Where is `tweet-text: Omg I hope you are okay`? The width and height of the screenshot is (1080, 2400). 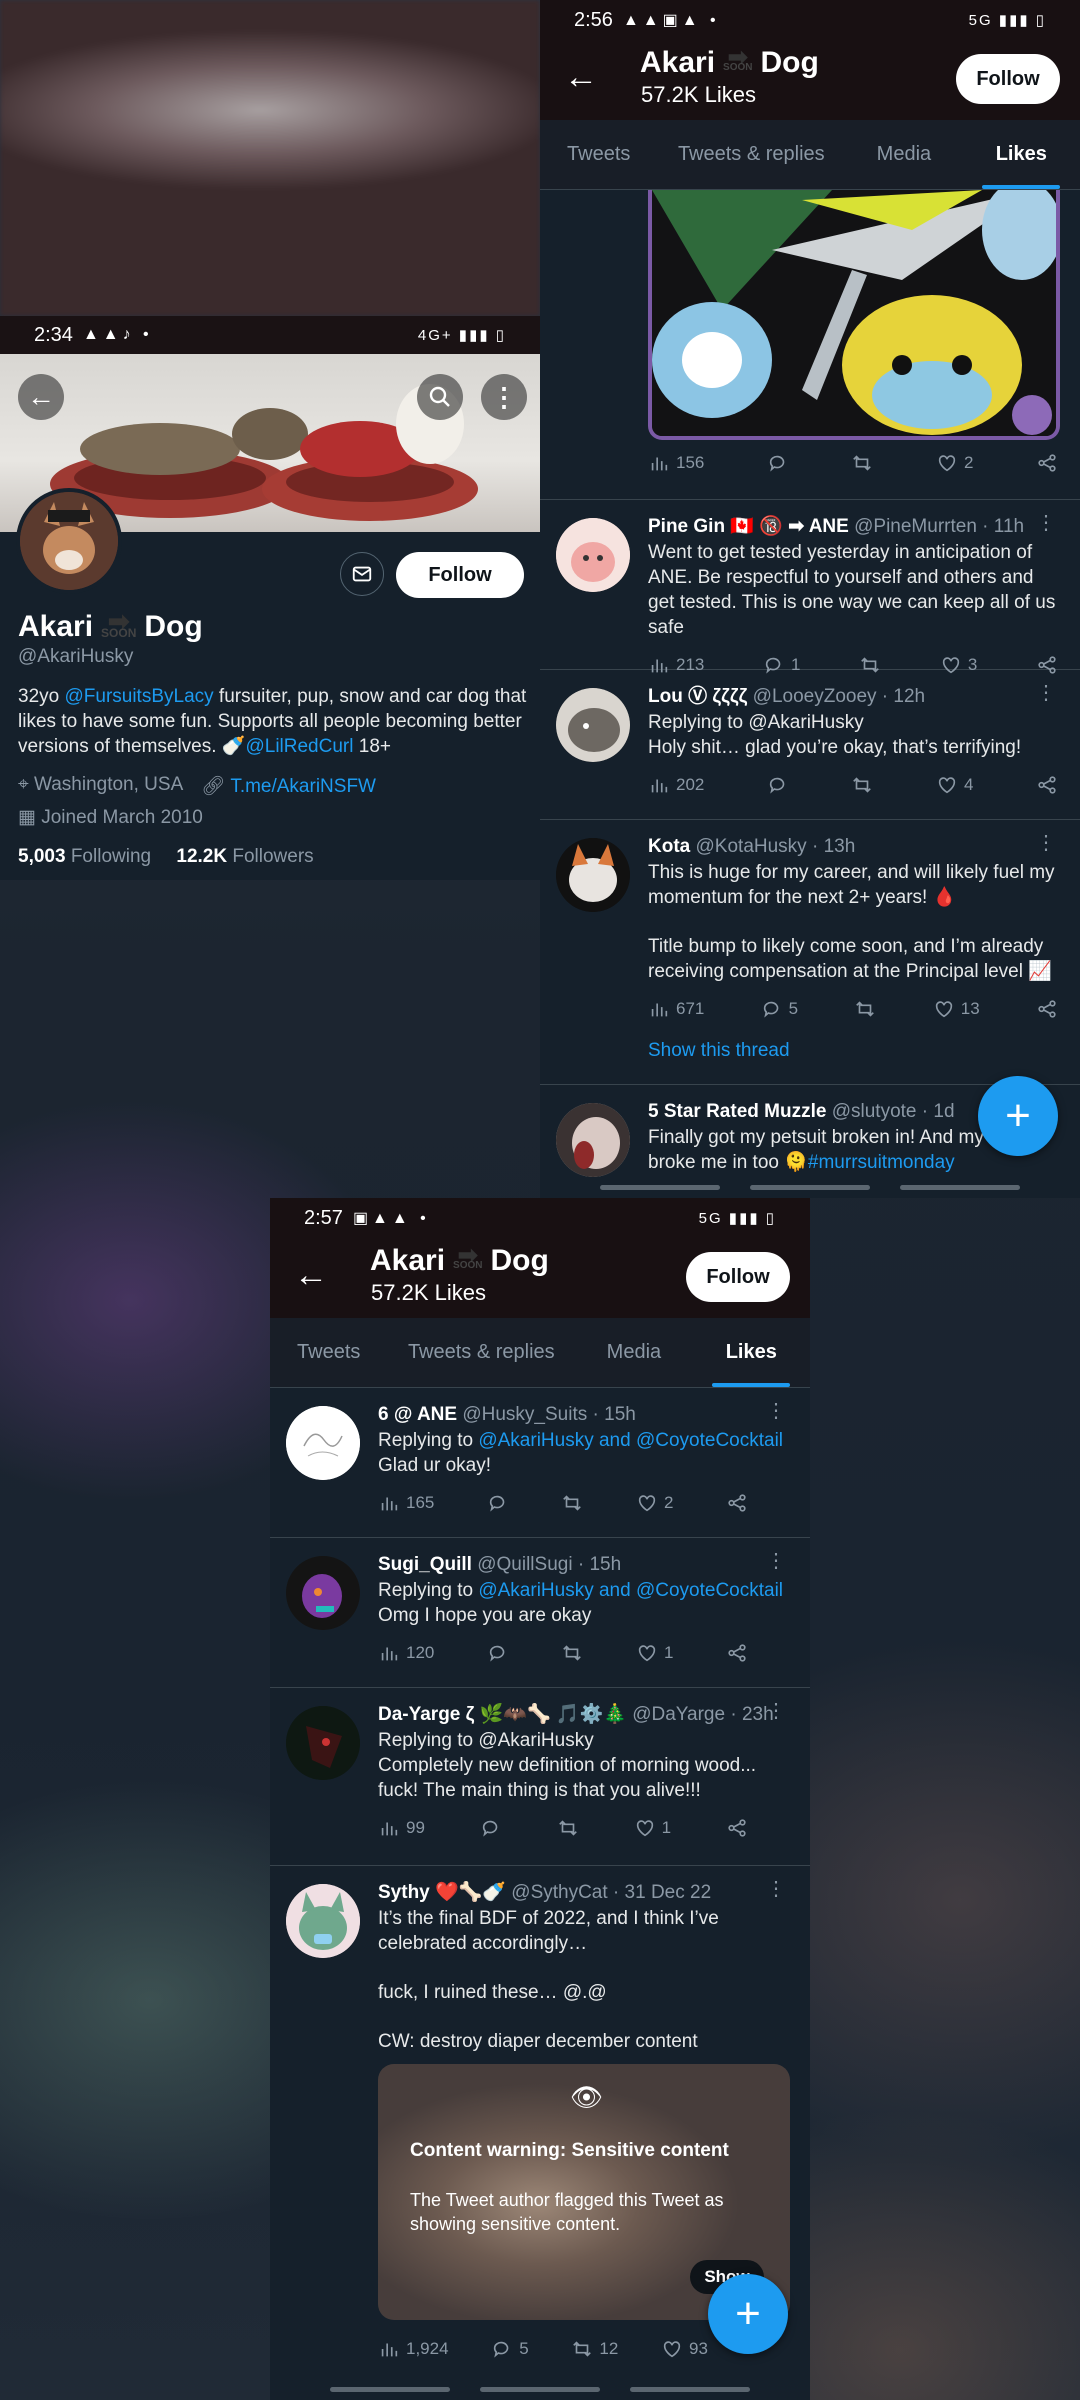 tweet-text: Omg I hope you are okay is located at coordinates (485, 1615).